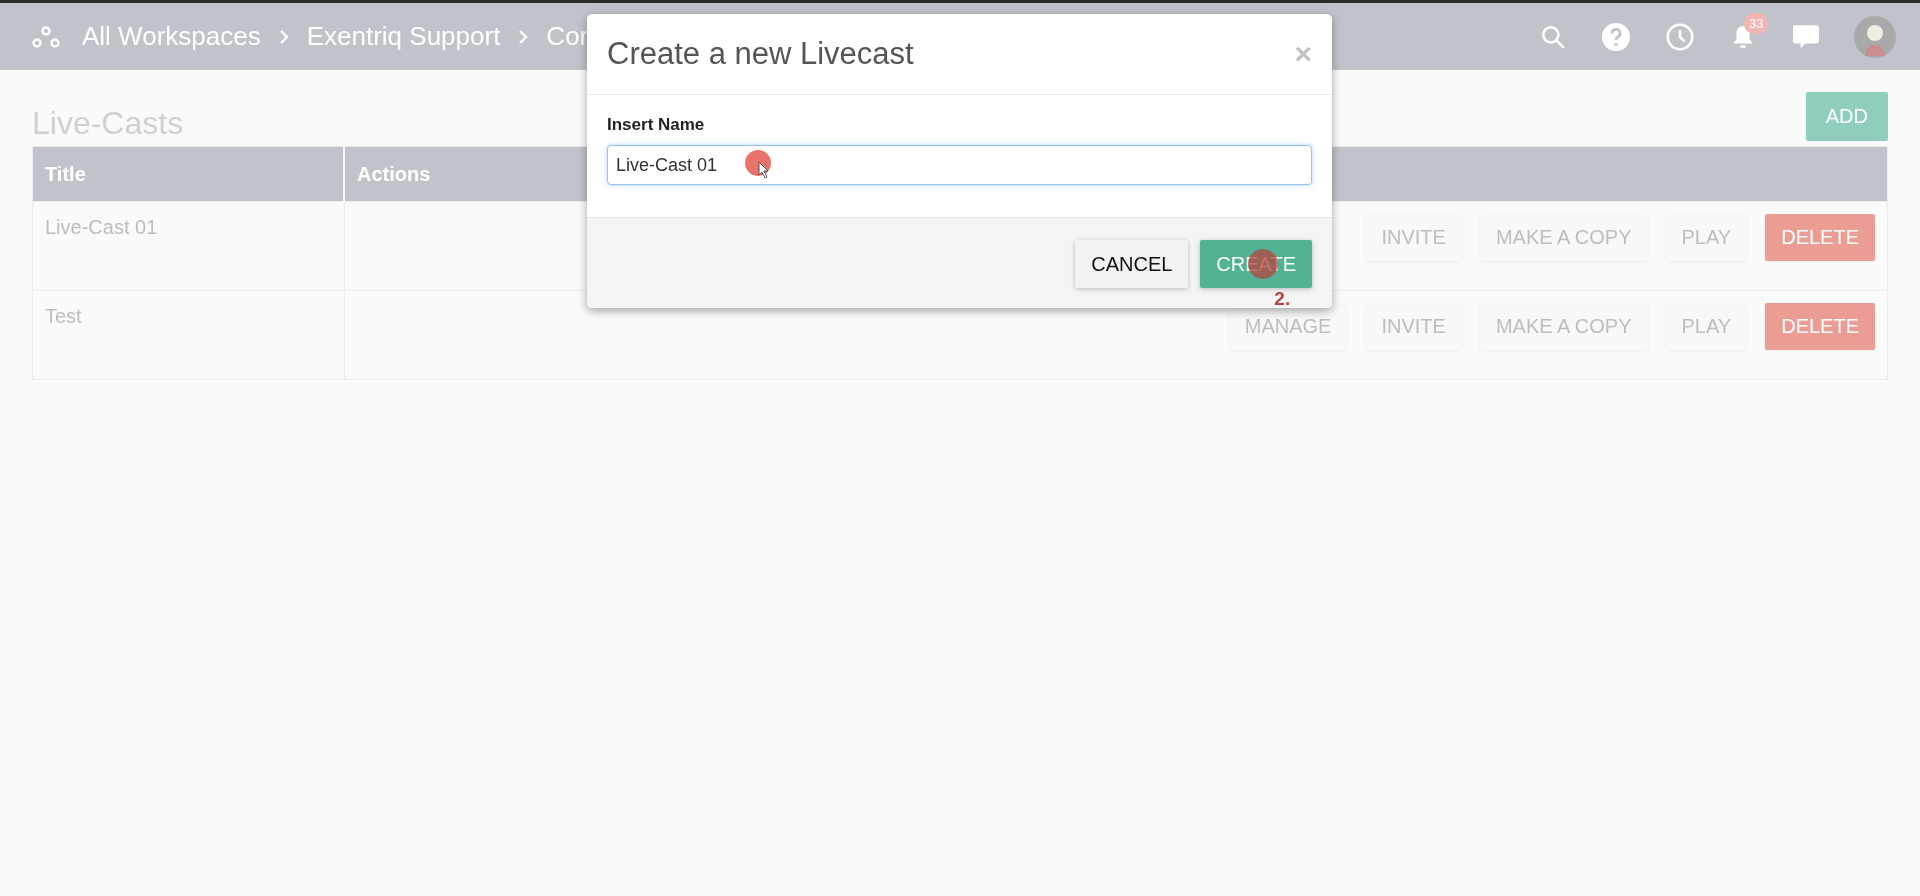  What do you see at coordinates (1303, 54) in the screenshot?
I see `close-button: ×` at bounding box center [1303, 54].